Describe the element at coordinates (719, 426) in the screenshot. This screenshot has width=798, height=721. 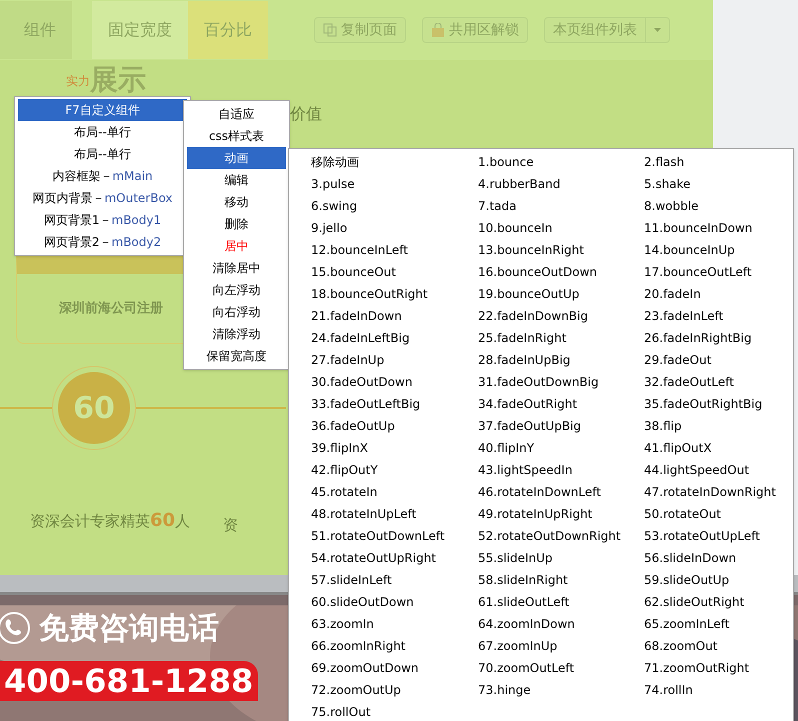
I see `animation-item: 38.flip` at that location.